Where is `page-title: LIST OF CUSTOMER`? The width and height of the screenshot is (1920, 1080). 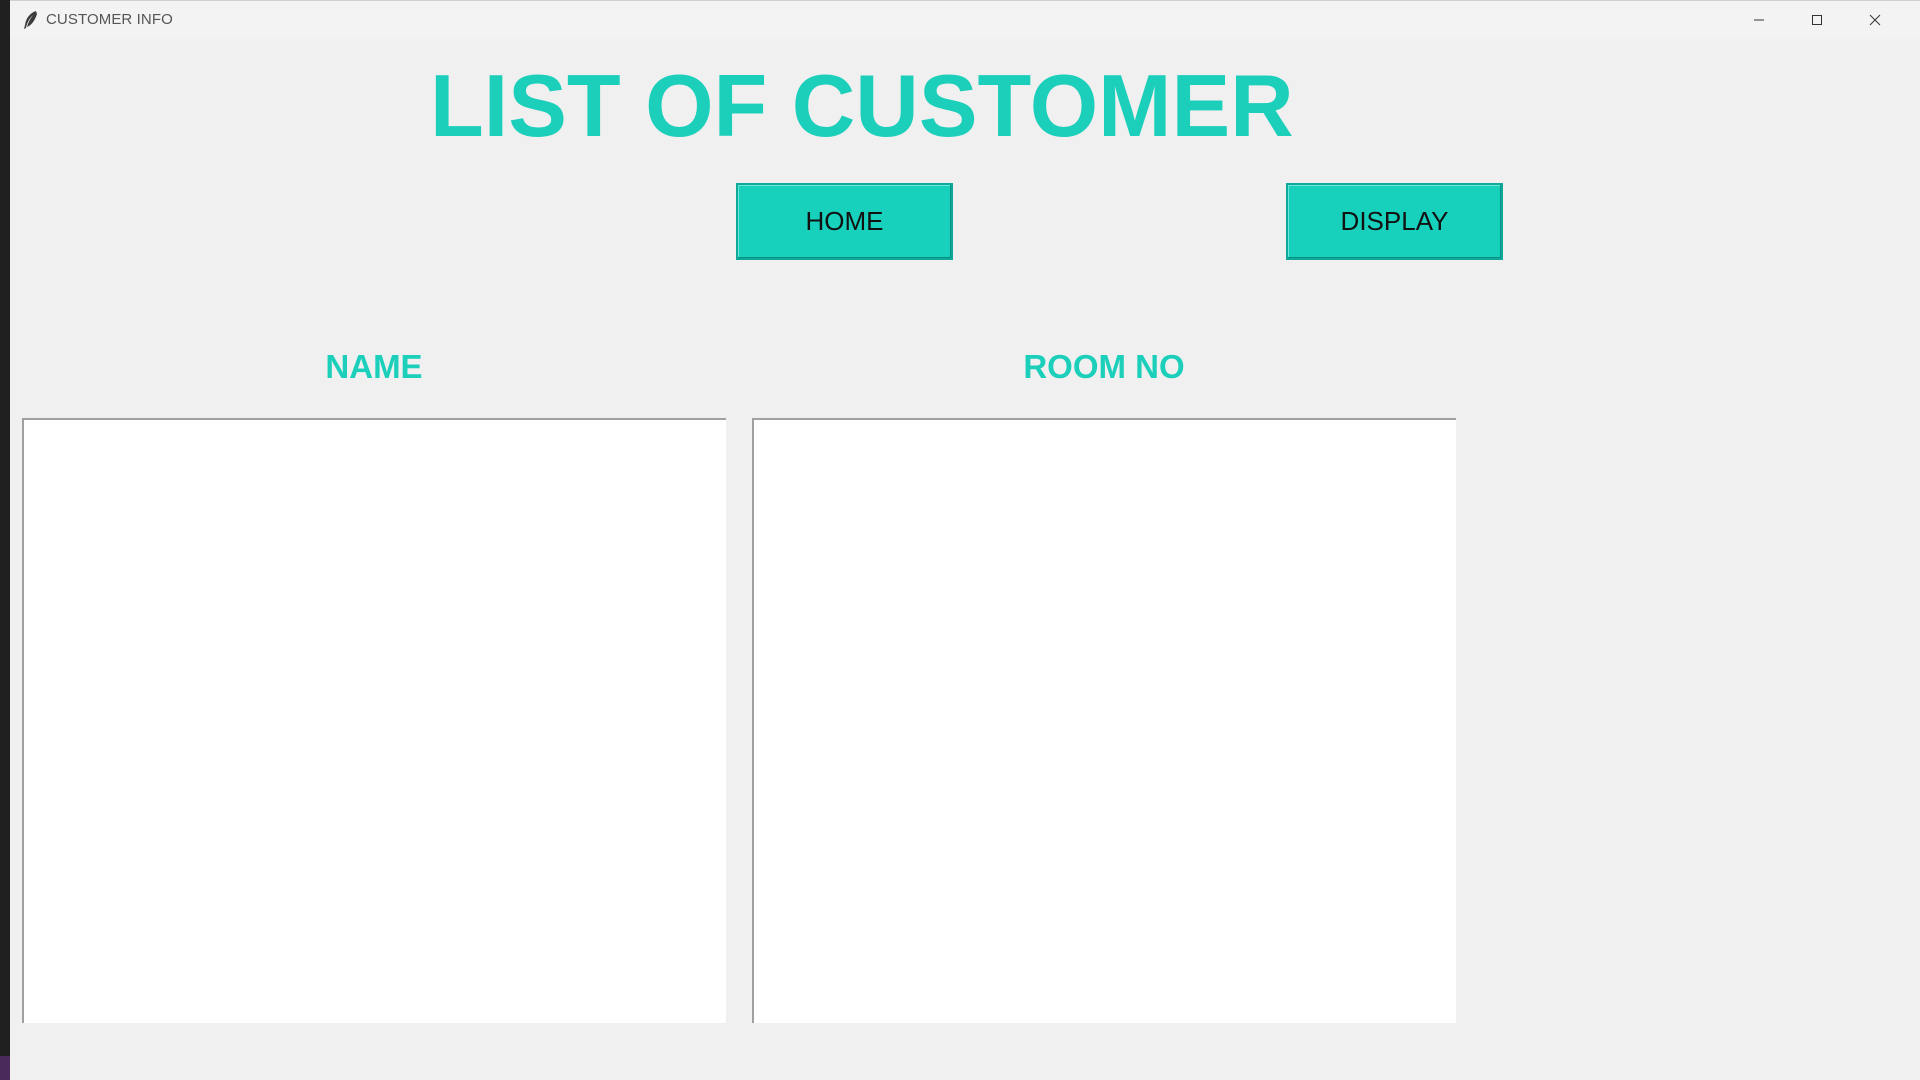 page-title: LIST OF CUSTOMER is located at coordinates (862, 105).